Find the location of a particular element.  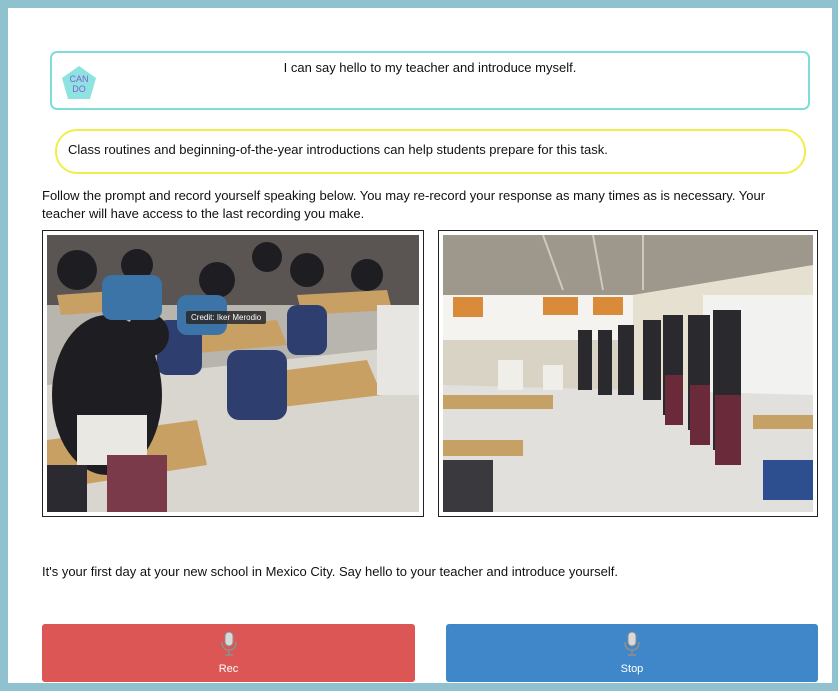

photo-credit: Credit: Iker Merodio is located at coordinates (226, 317).